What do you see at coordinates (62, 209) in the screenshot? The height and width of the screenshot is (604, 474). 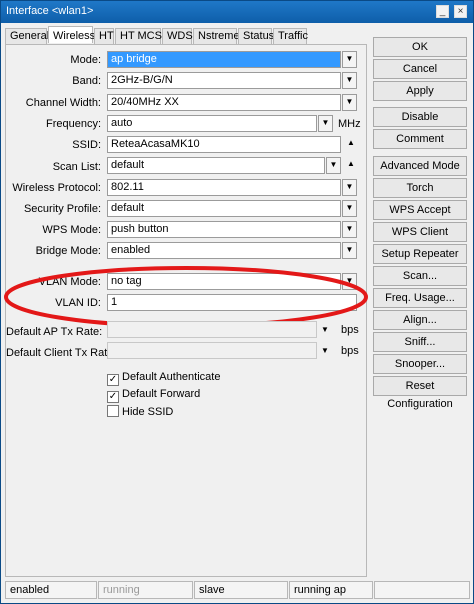 I see `security-profile-label: Security Profile:` at bounding box center [62, 209].